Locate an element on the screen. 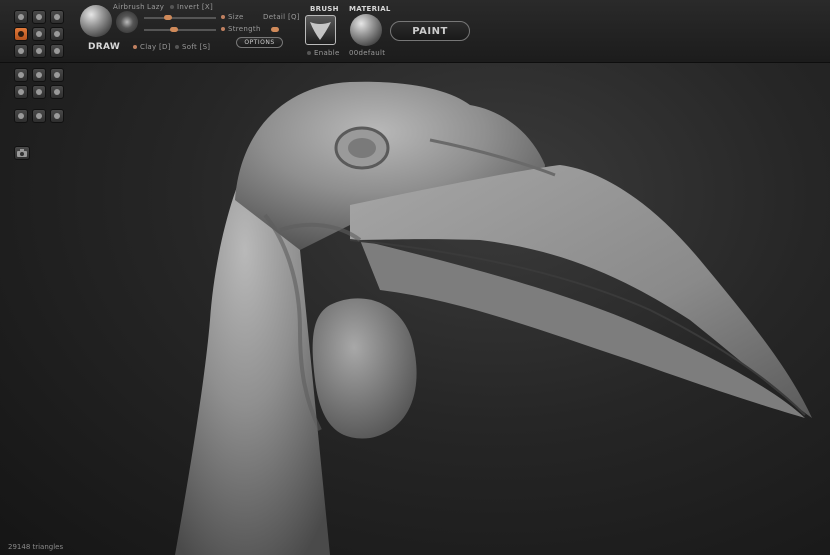 This screenshot has width=830, height=555. strength-slider-track is located at coordinates (180, 30).